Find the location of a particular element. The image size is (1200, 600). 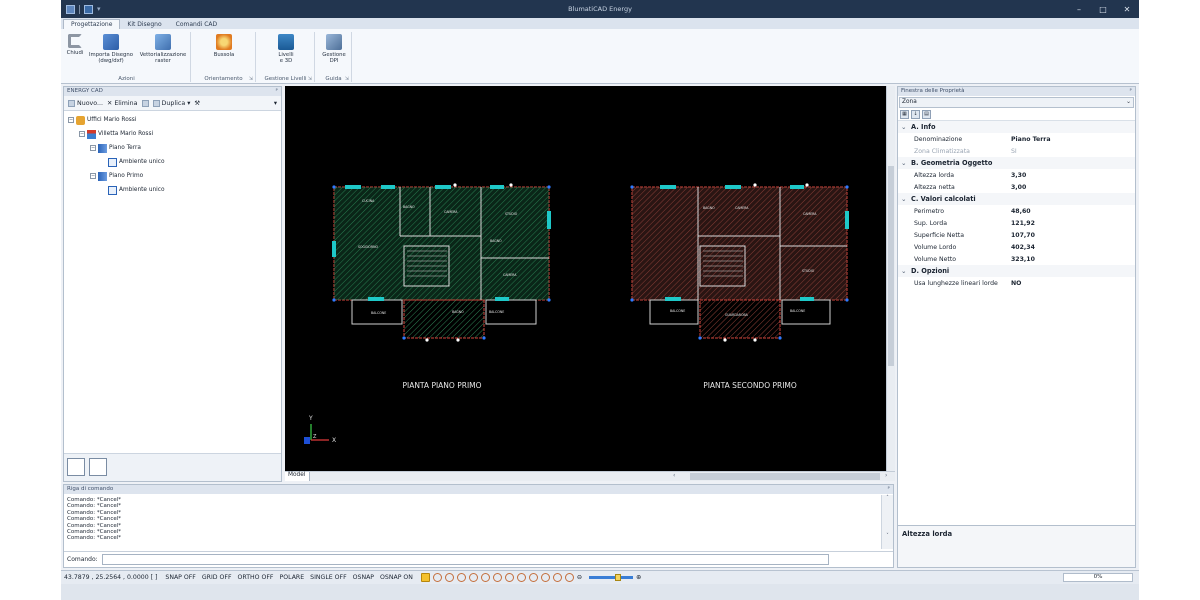

toolbar-overflow: ▾ is located at coordinates (275, 103).